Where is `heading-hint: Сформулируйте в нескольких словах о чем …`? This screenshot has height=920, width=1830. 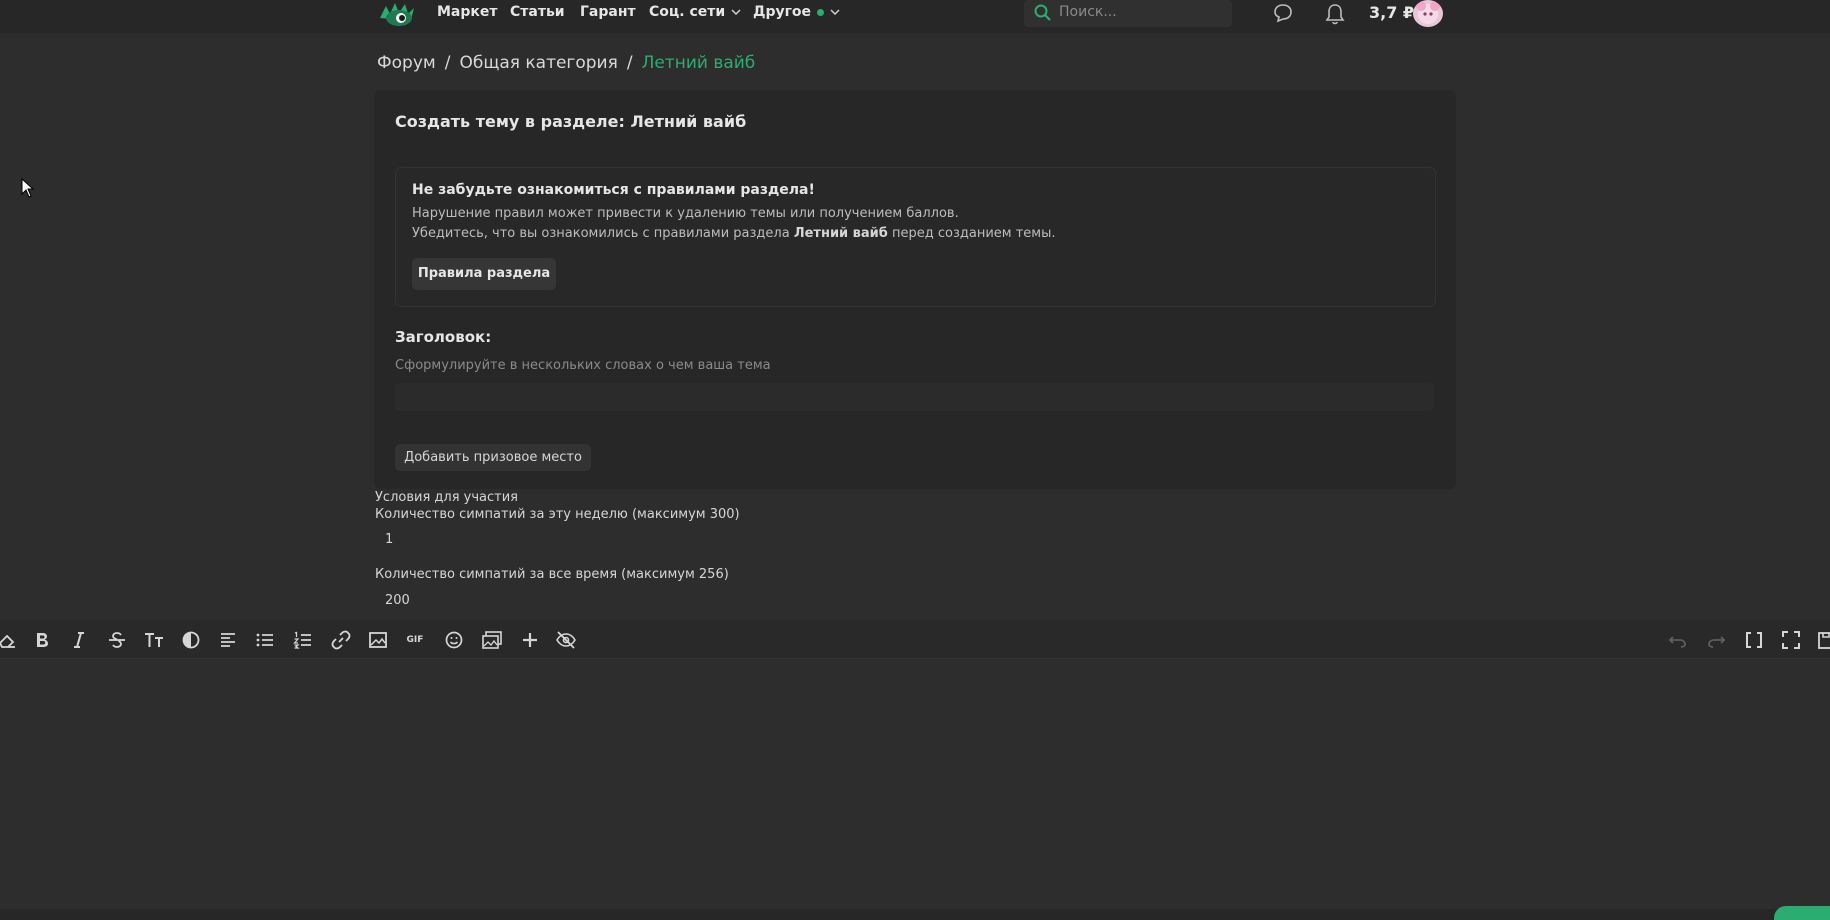 heading-hint: Сформулируйте в нескольких словах о чем … is located at coordinates (583, 365).